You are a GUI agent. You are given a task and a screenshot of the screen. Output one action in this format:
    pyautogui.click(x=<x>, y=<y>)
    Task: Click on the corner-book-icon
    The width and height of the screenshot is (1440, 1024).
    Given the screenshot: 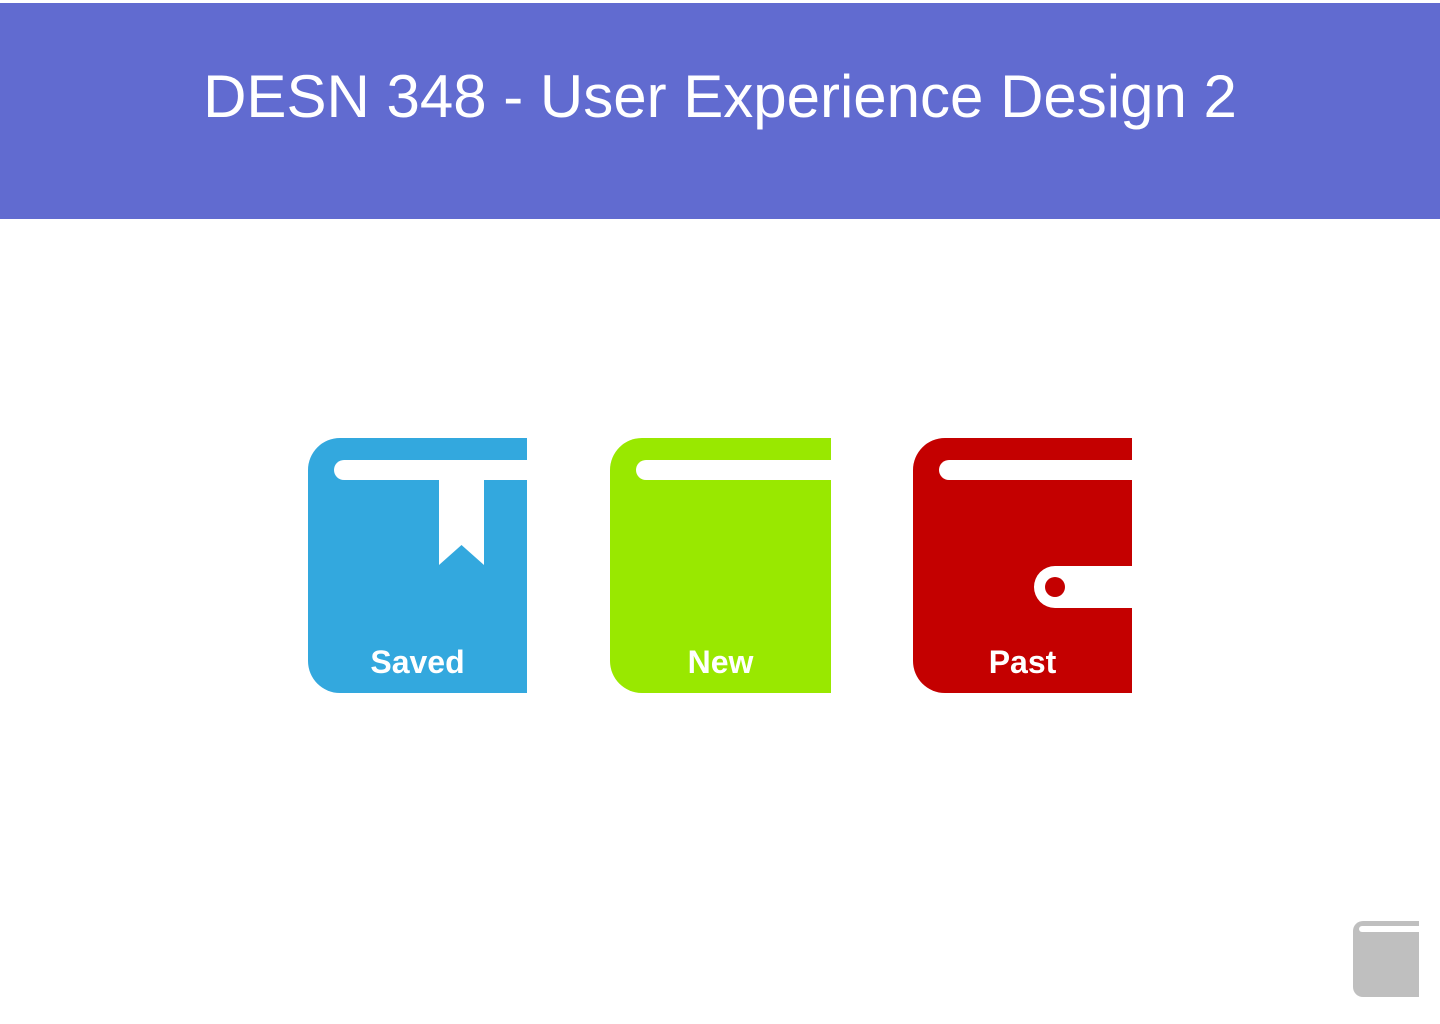 What is the action you would take?
    pyautogui.click(x=1386, y=959)
    